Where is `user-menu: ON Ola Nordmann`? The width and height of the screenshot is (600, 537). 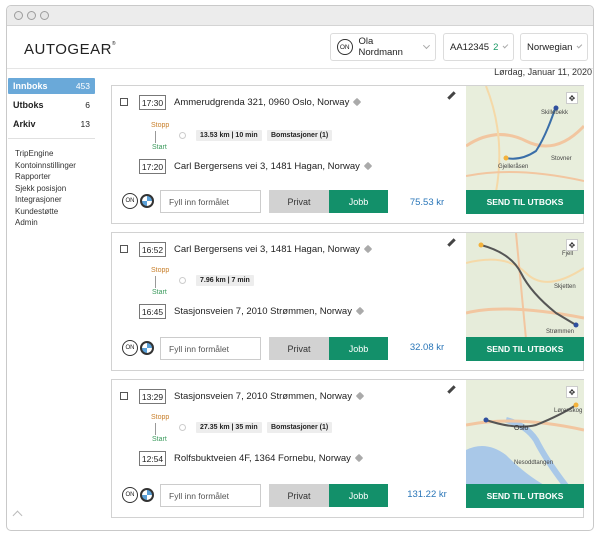 user-menu: ON Ola Nordmann is located at coordinates (383, 47).